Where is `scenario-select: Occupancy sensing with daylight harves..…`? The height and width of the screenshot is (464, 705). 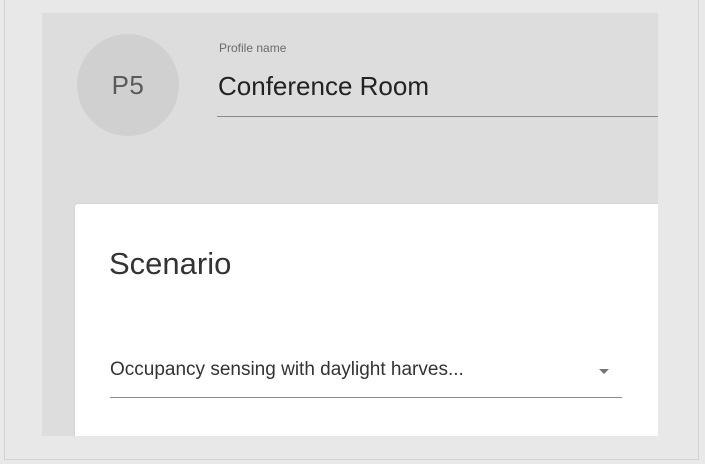
scenario-select: Occupancy sensing with daylight harves..… is located at coordinates (366, 377).